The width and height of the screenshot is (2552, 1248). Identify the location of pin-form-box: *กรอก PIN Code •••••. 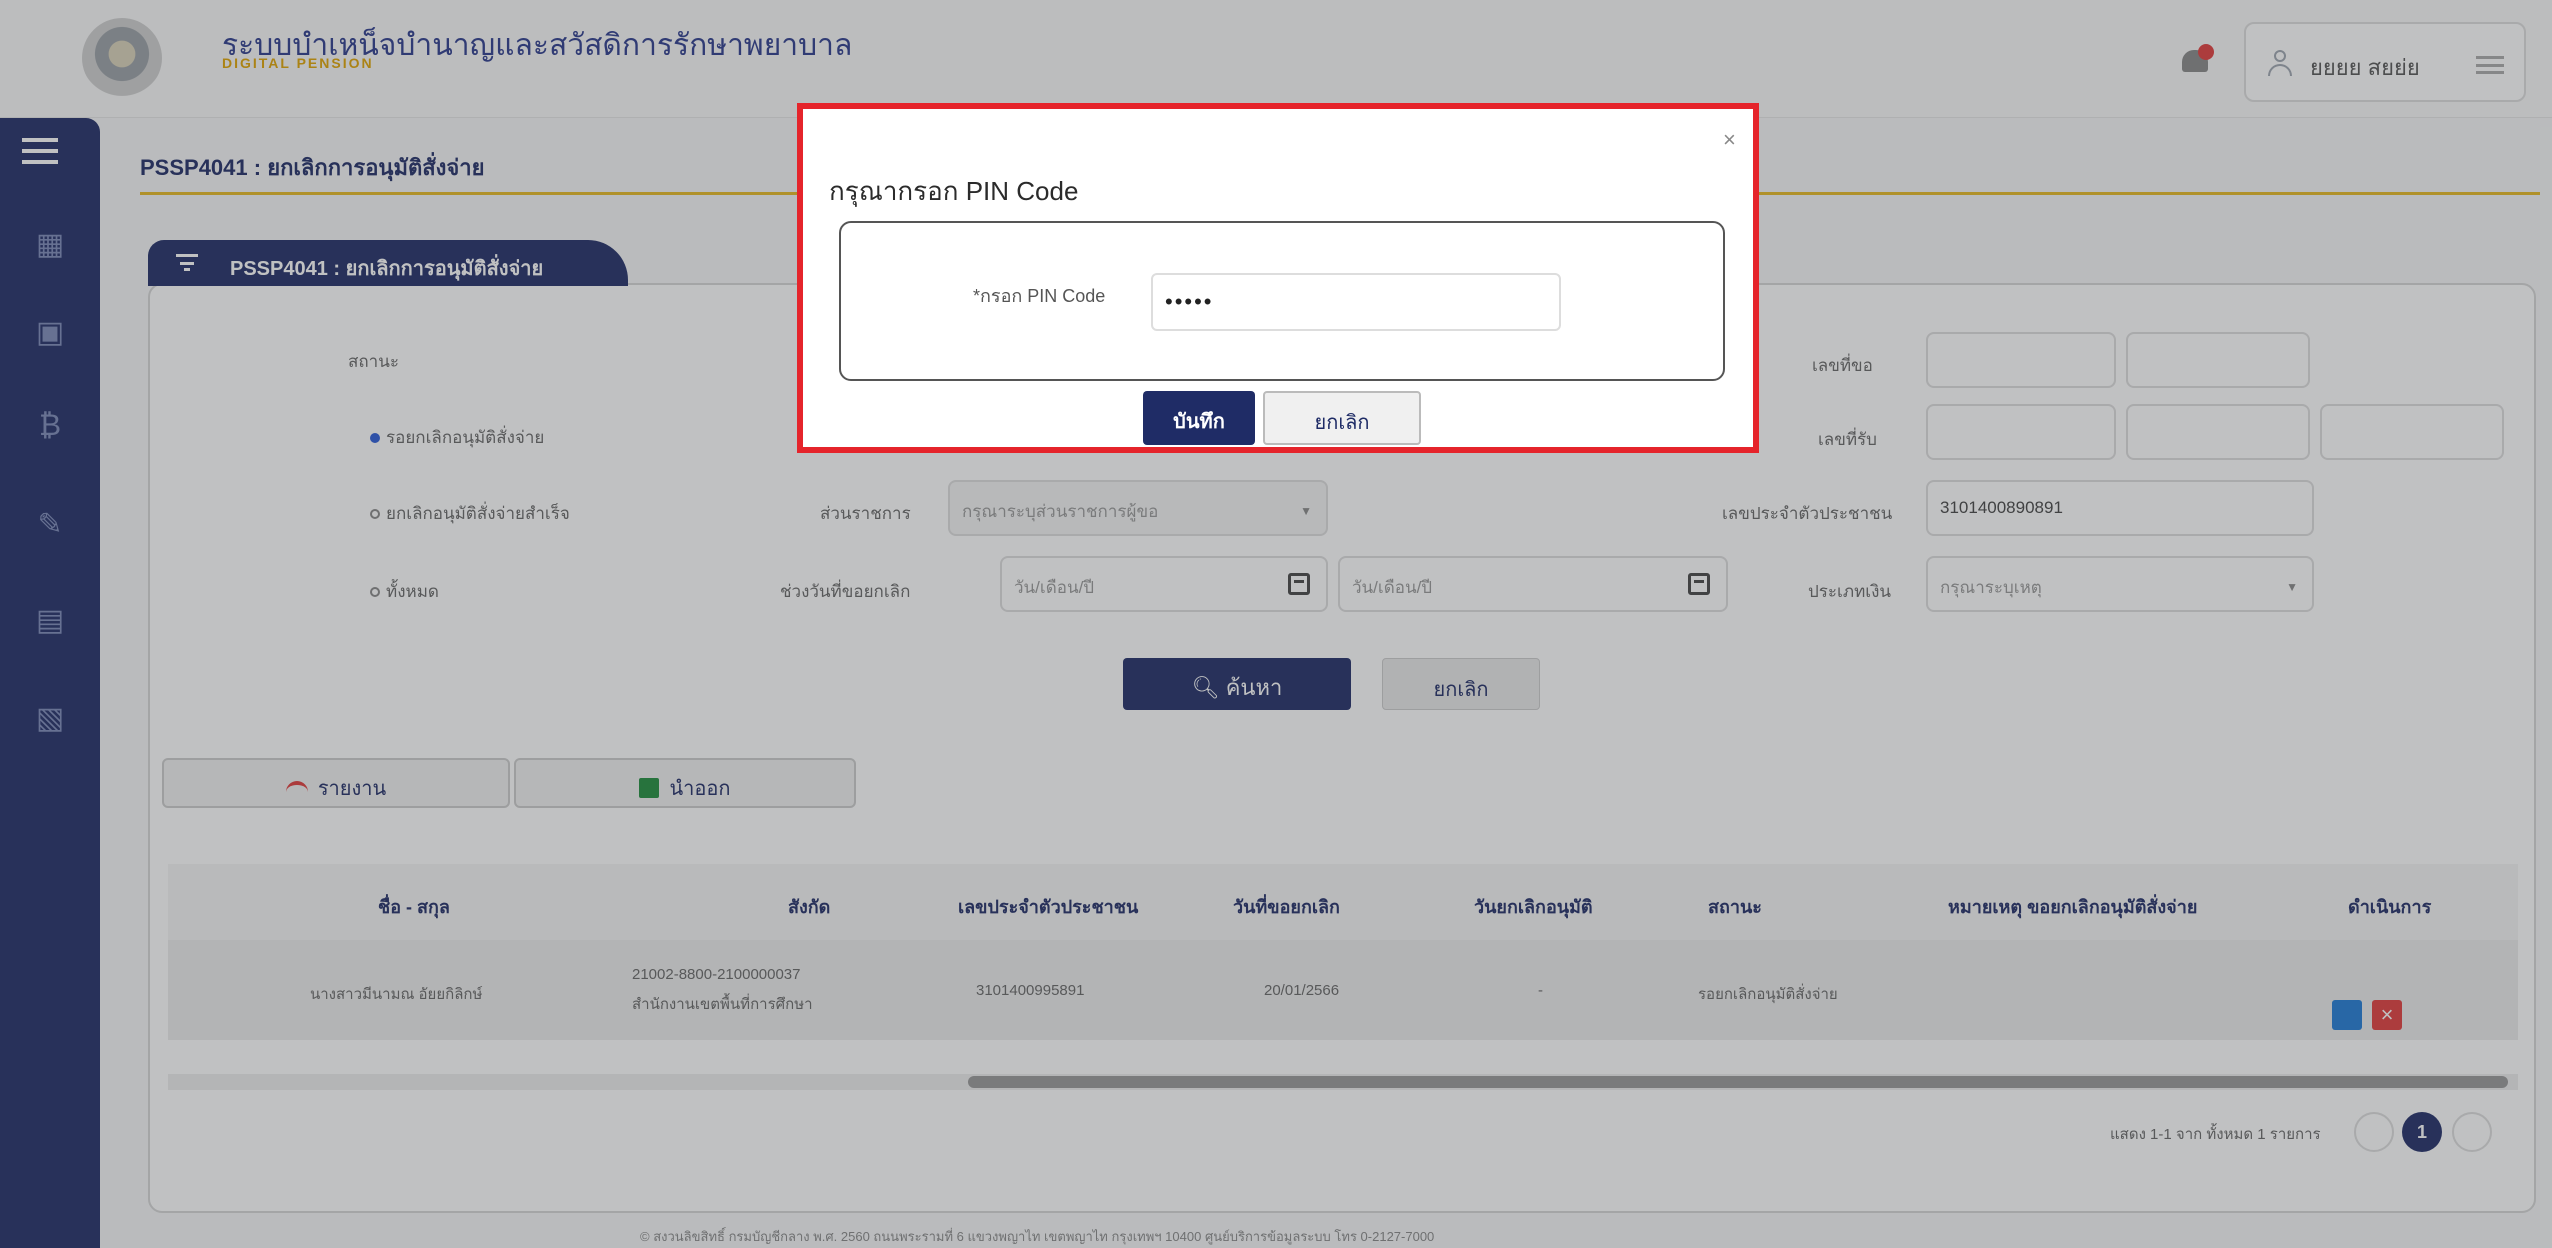
(1282, 301).